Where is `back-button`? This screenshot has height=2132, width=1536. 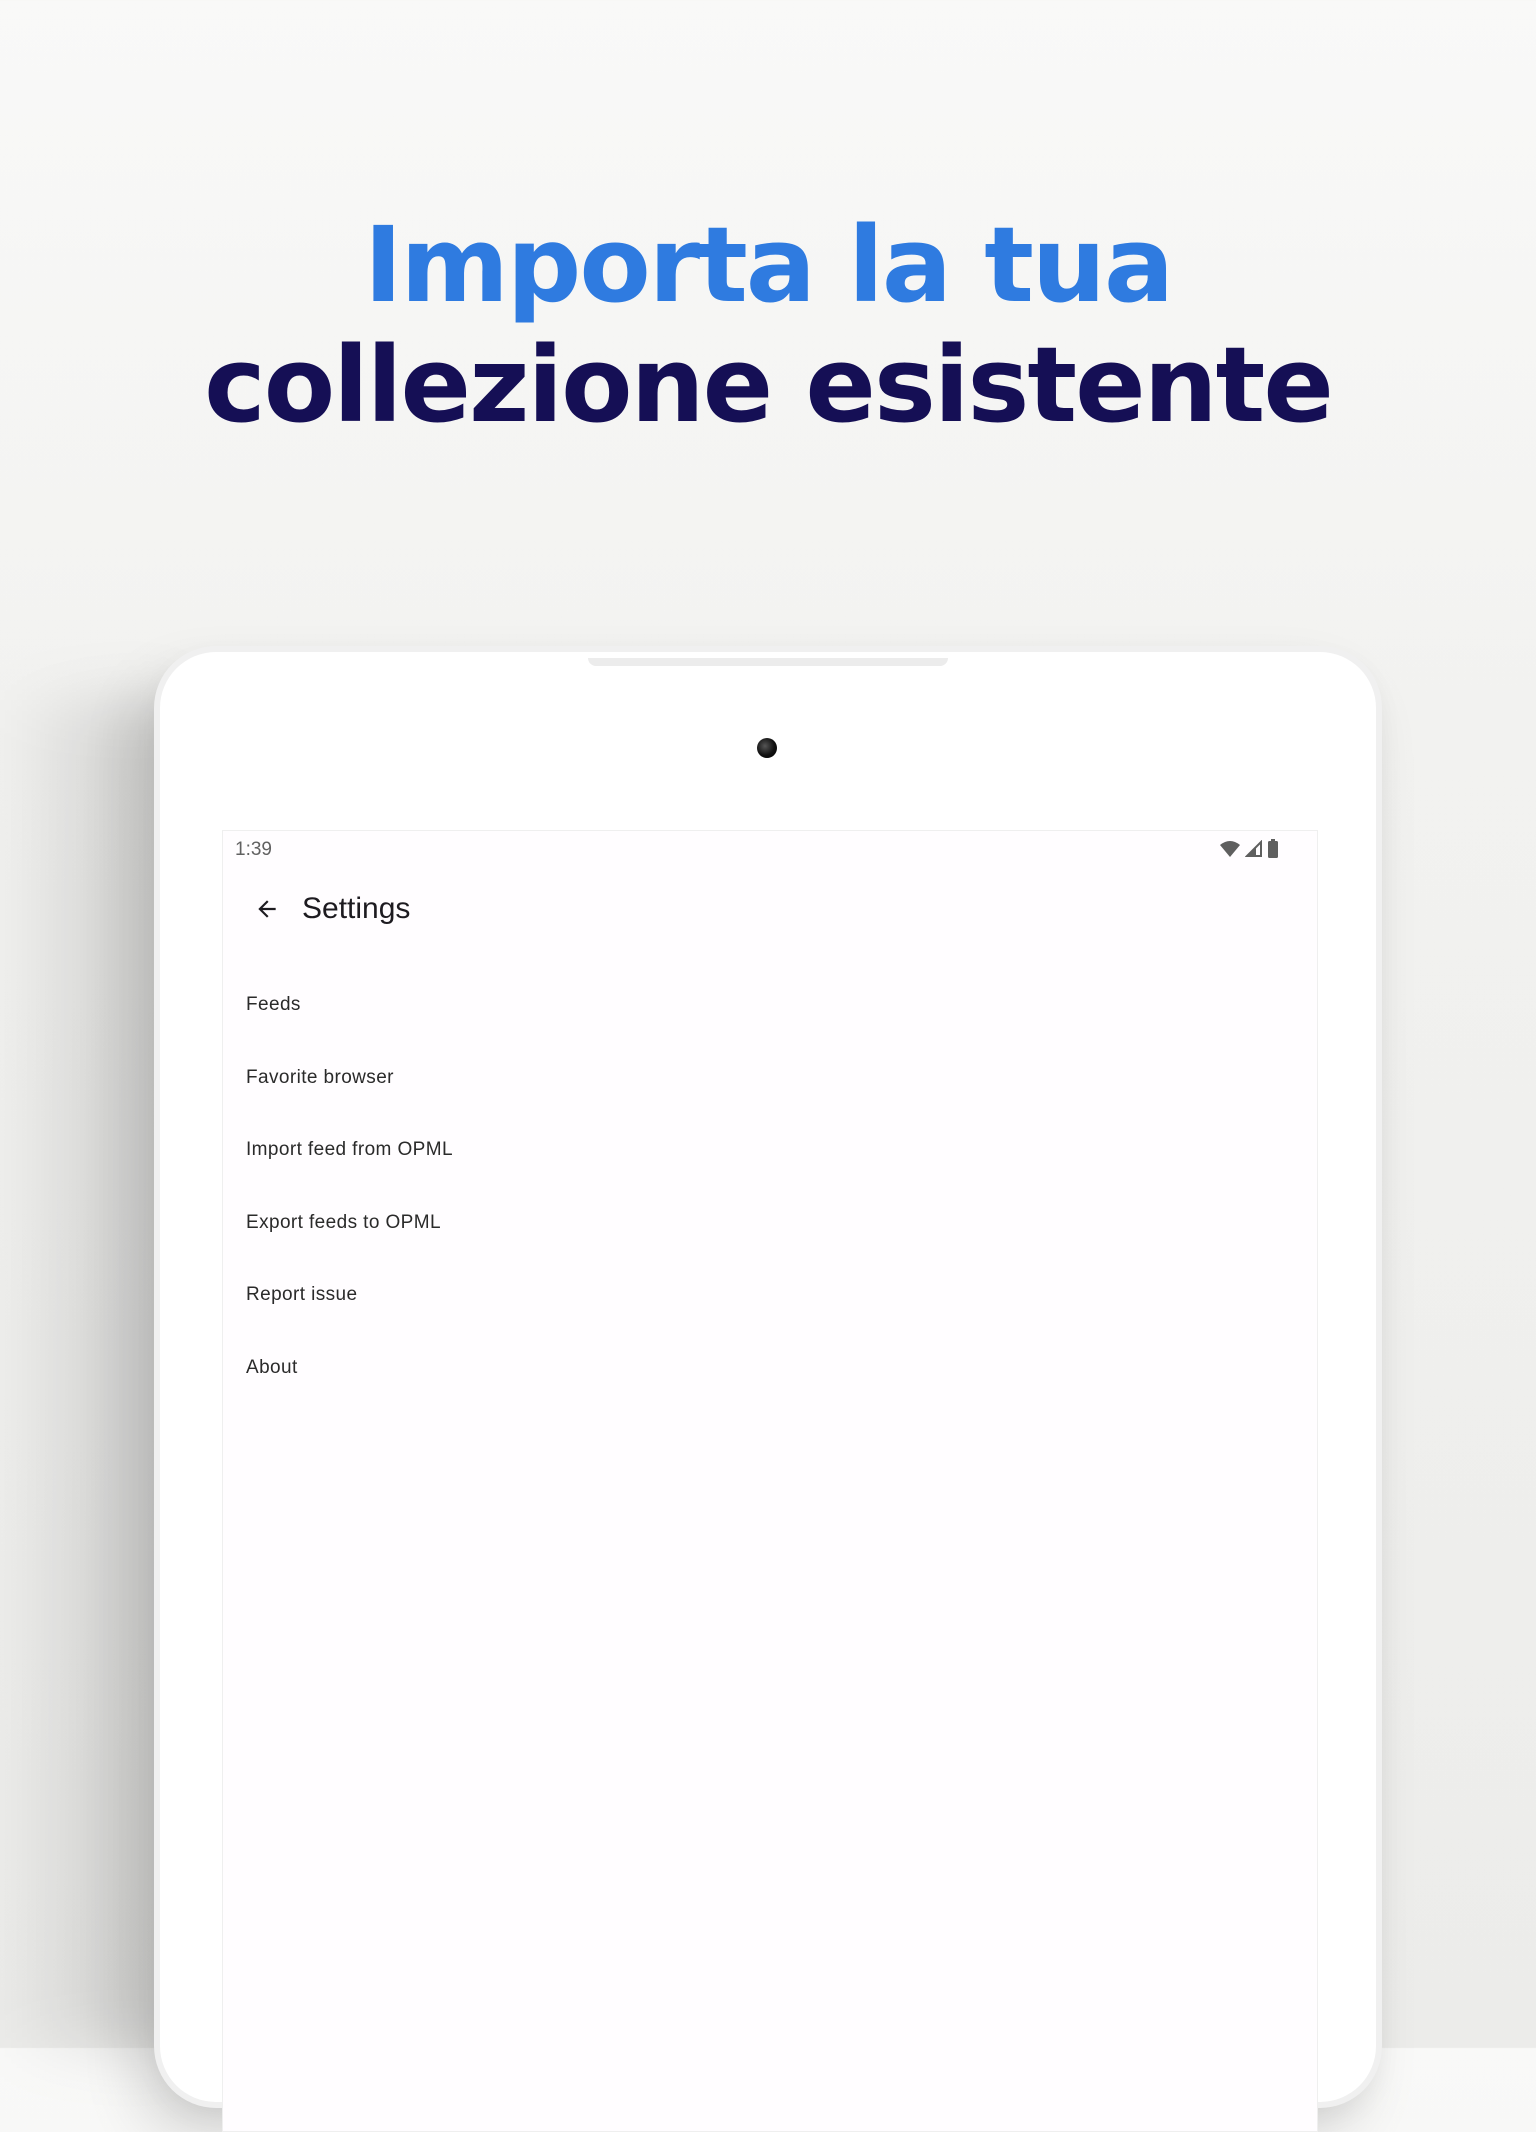
back-button is located at coordinates (267, 909).